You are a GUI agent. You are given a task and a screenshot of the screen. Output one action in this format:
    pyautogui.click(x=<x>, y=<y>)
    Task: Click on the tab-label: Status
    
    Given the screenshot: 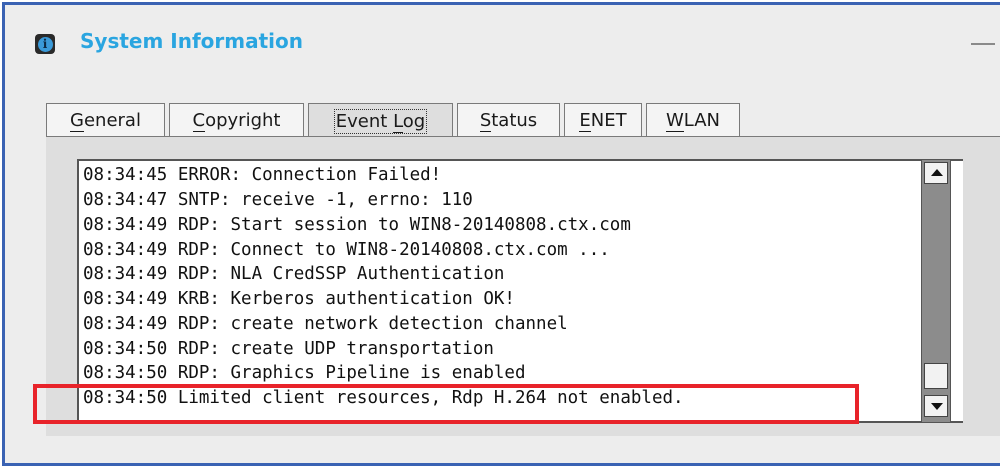 What is the action you would take?
    pyautogui.click(x=508, y=120)
    